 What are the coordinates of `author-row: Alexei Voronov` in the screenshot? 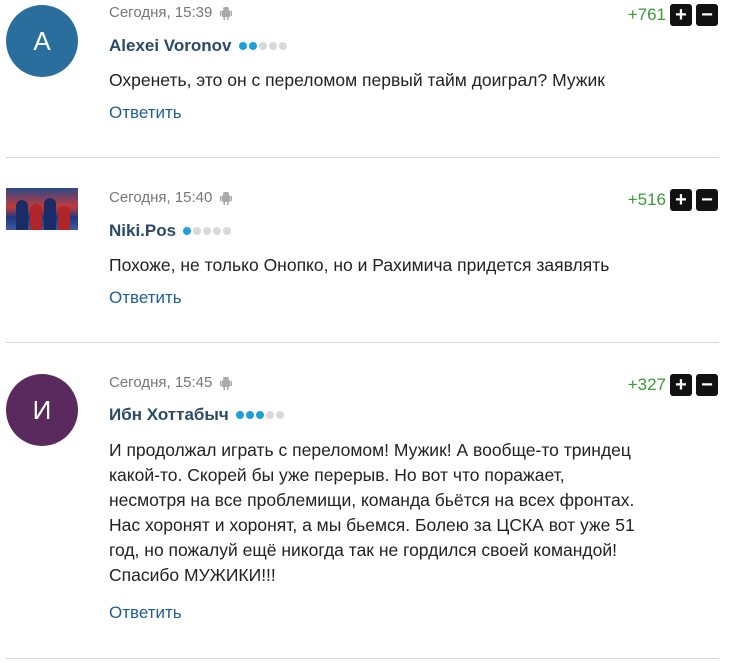 It's located at (198, 46).